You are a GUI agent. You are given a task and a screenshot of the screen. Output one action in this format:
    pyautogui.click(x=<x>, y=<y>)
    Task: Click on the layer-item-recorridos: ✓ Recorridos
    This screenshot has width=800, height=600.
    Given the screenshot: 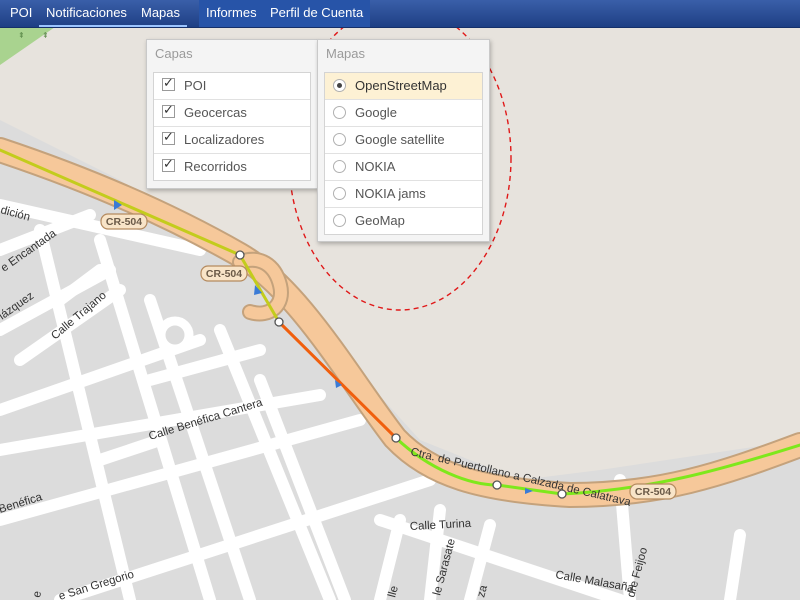 What is the action you would take?
    pyautogui.click(x=232, y=167)
    